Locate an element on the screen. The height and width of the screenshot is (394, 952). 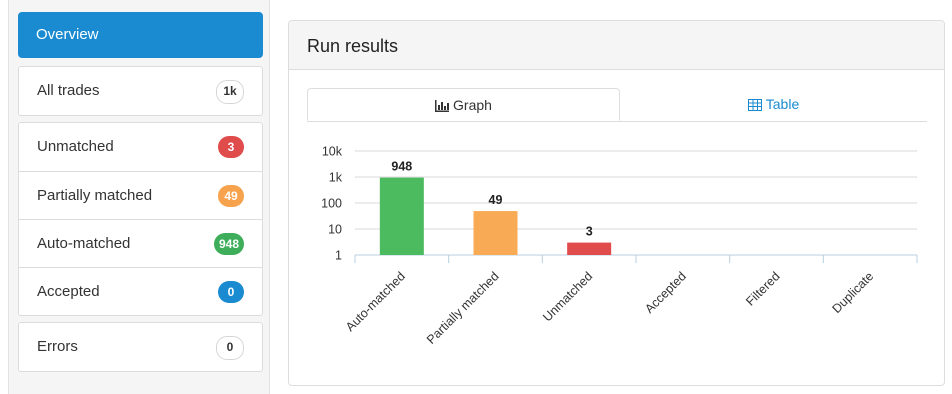
x-tick-label: Unmatched is located at coordinates (567, 296).